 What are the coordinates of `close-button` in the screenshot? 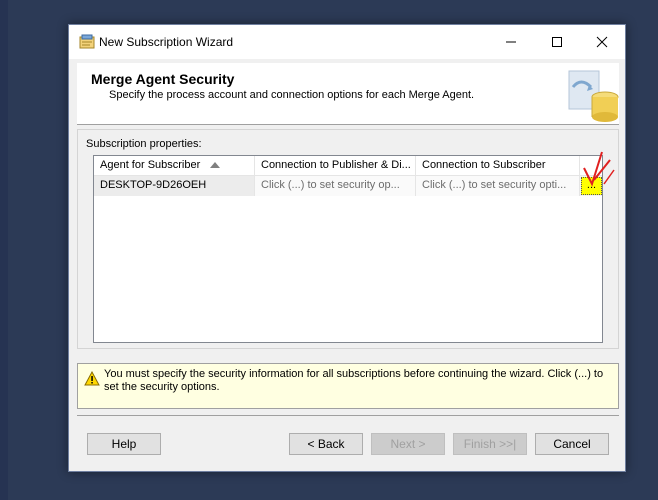 It's located at (602, 42).